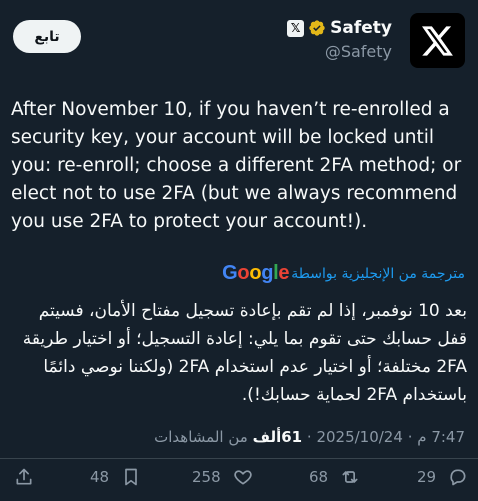  I want to click on author-name-row: 𝕏 Safety, so click(339, 28).